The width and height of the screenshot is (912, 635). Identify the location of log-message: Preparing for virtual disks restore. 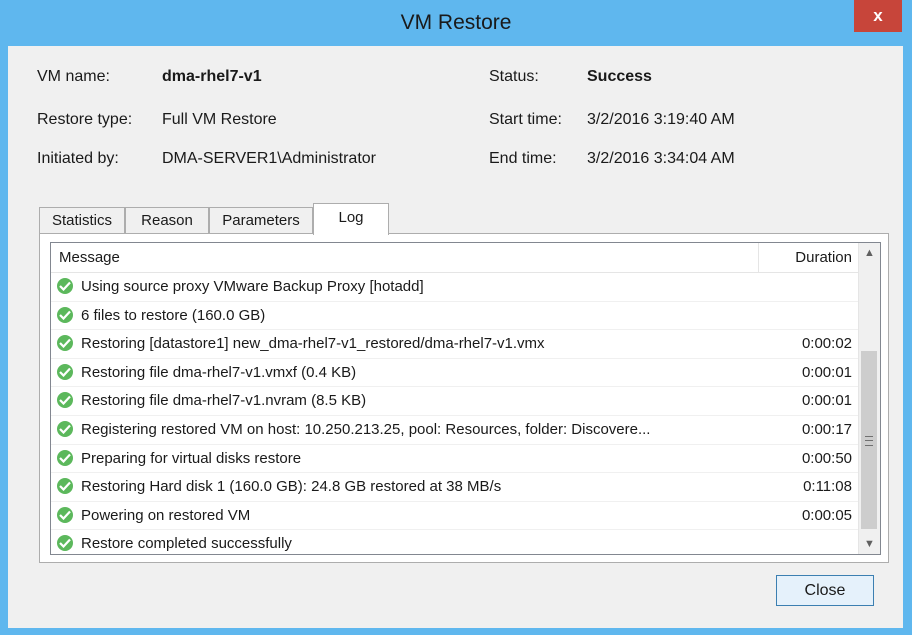
(407, 459).